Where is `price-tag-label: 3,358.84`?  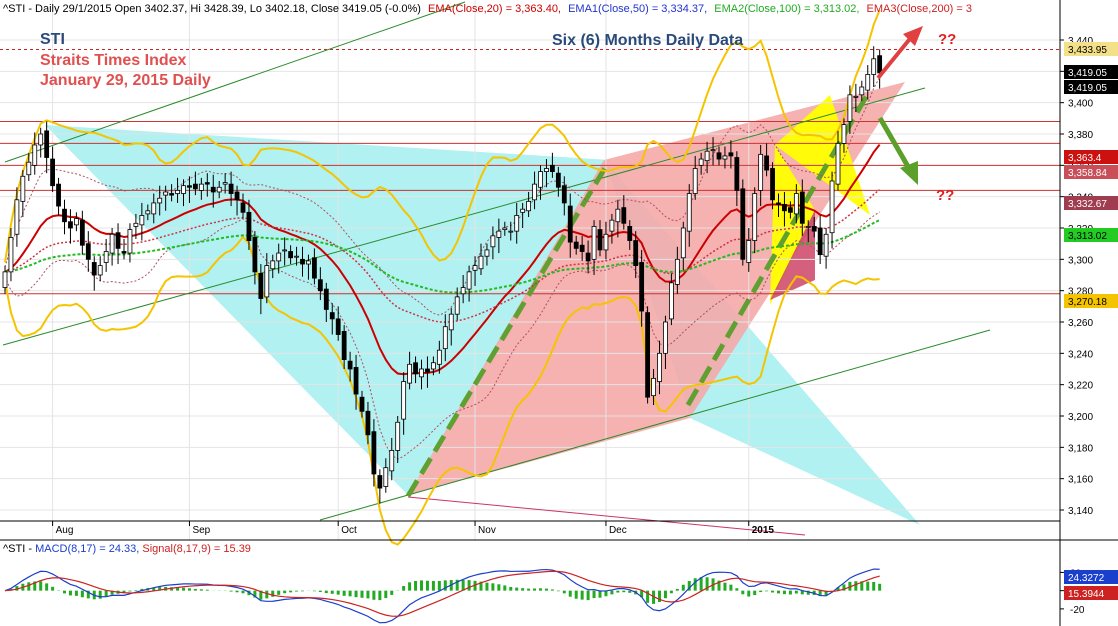
price-tag-label: 3,358.84 is located at coordinates (1087, 173).